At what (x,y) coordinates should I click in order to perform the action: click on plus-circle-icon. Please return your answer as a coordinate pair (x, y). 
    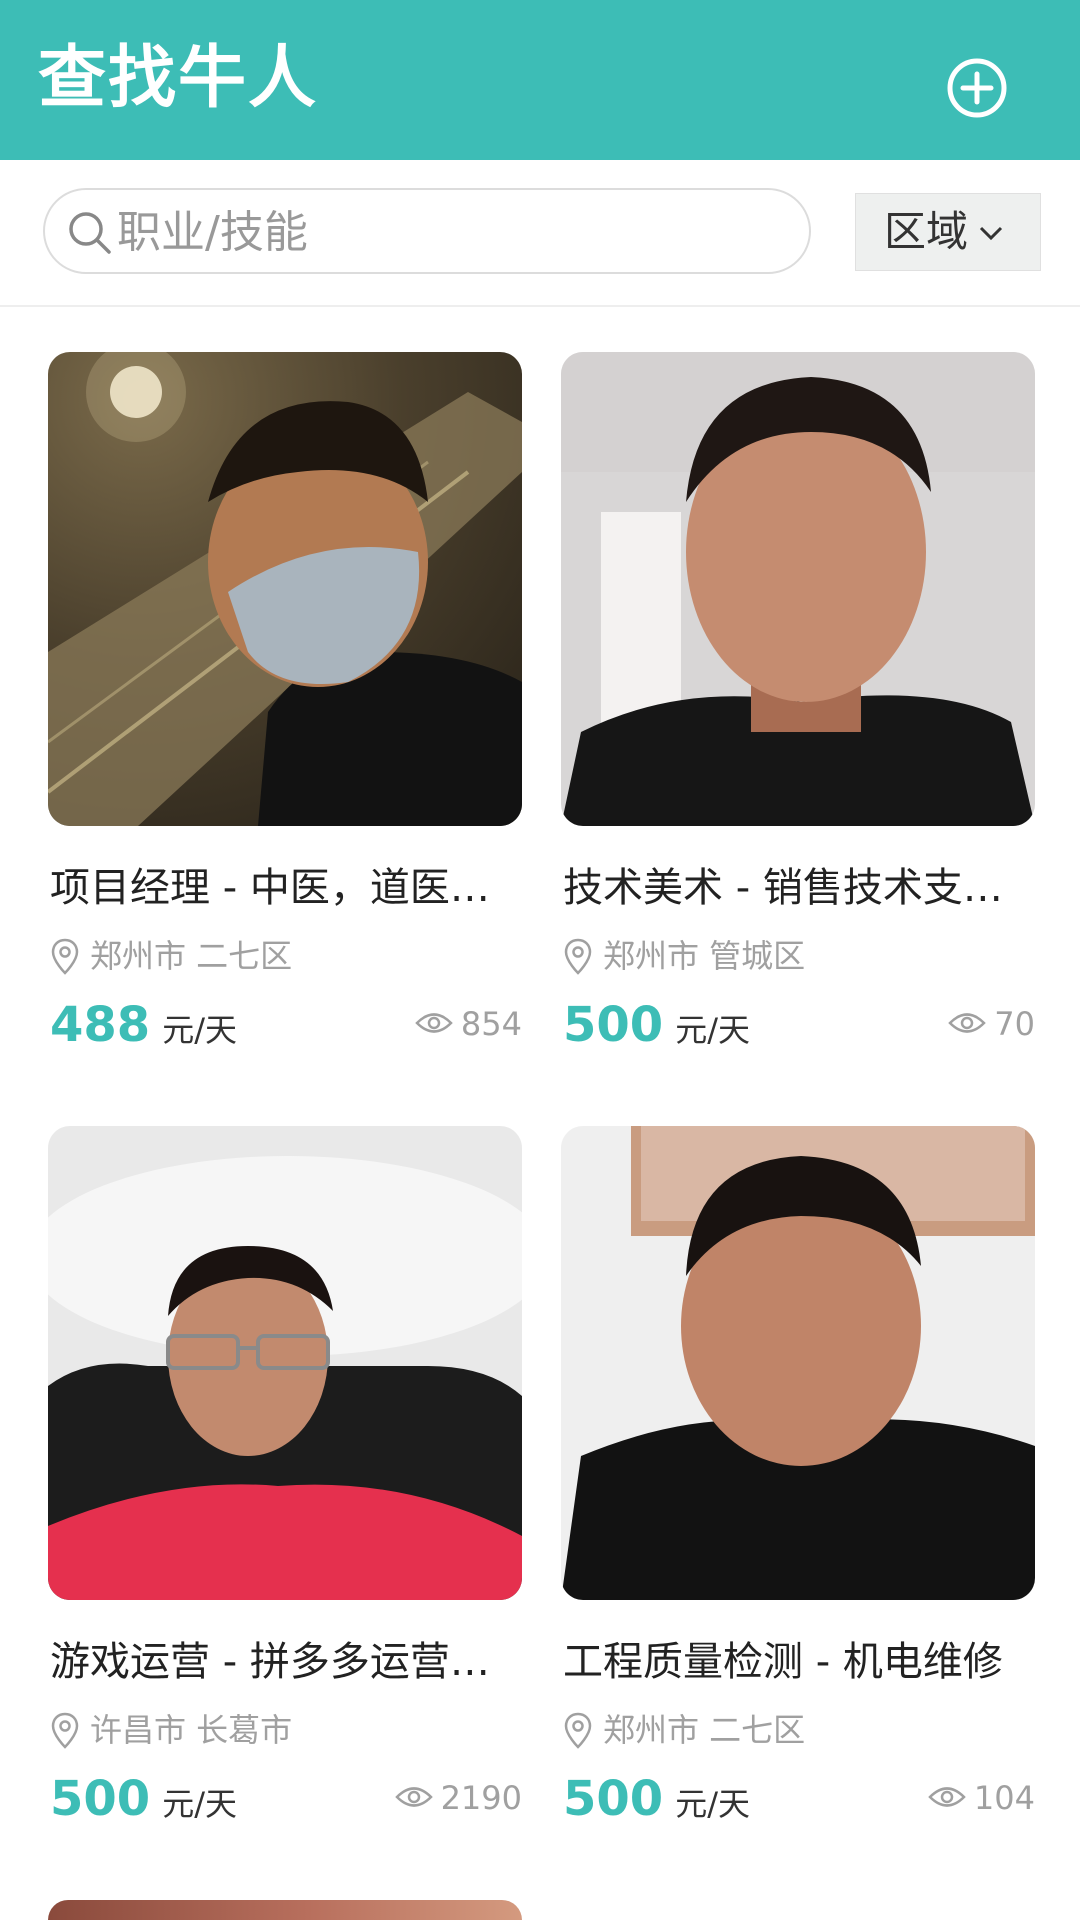
    Looking at the image, I should click on (977, 88).